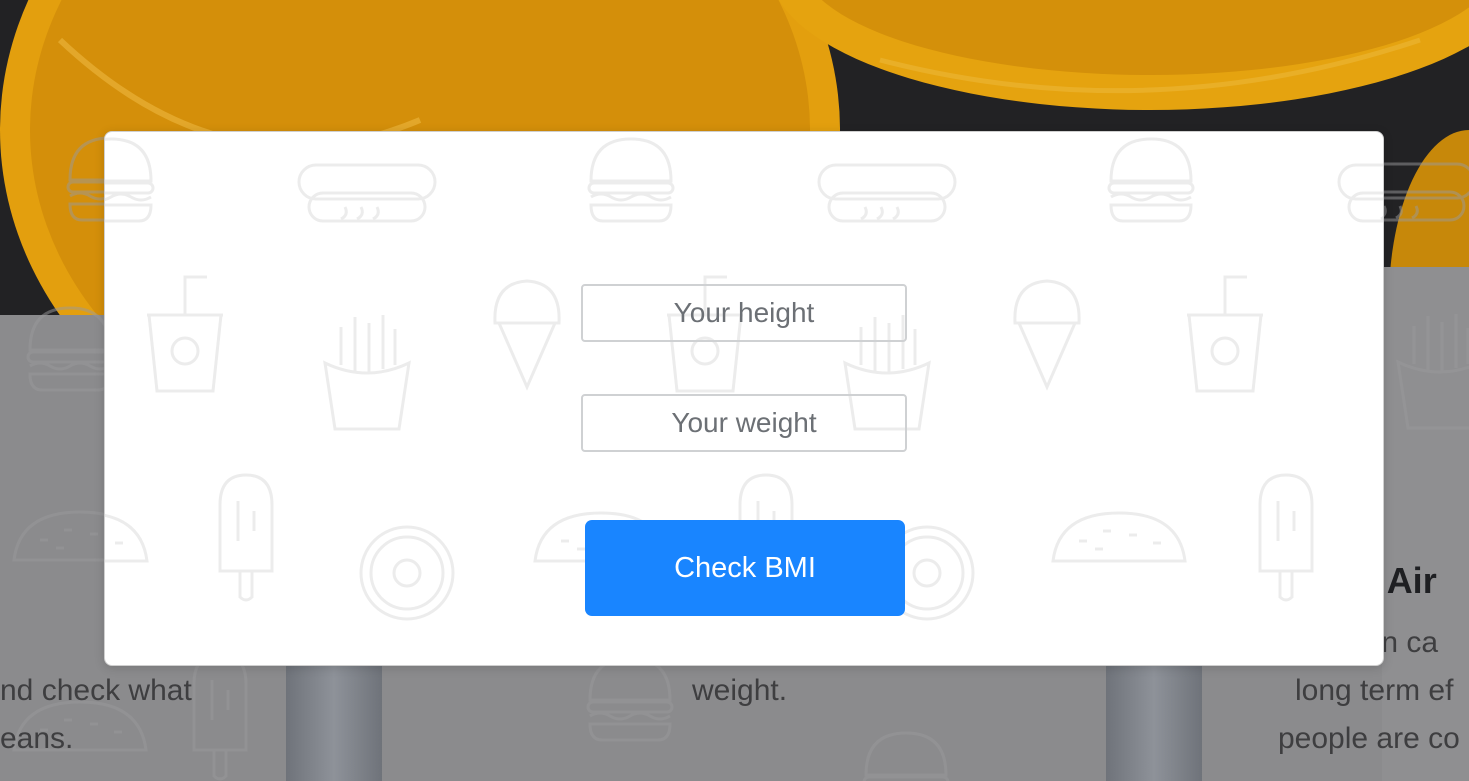 The width and height of the screenshot is (1469, 781). I want to click on height-input, so click(744, 313).